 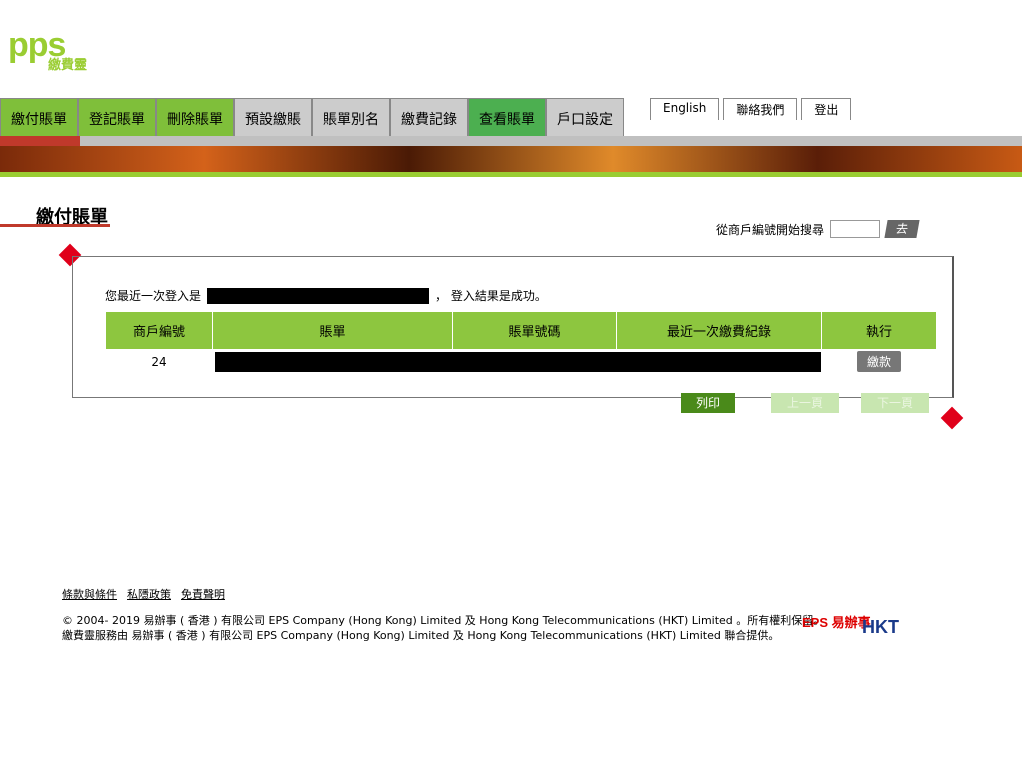 I want to click on search-label: 從商戶編號開始搜尋, so click(x=770, y=229).